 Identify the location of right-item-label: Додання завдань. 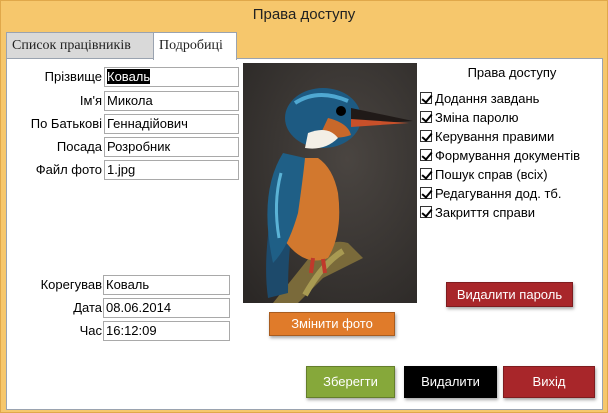
(487, 98).